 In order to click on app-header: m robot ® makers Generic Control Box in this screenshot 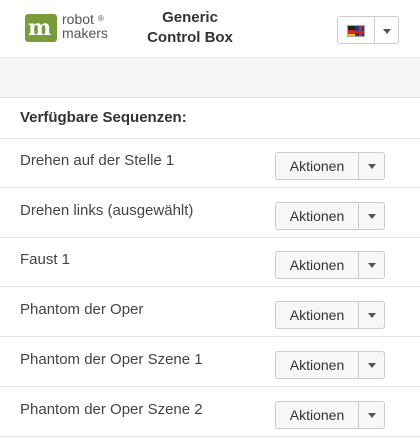, I will do `click(210, 29)`.